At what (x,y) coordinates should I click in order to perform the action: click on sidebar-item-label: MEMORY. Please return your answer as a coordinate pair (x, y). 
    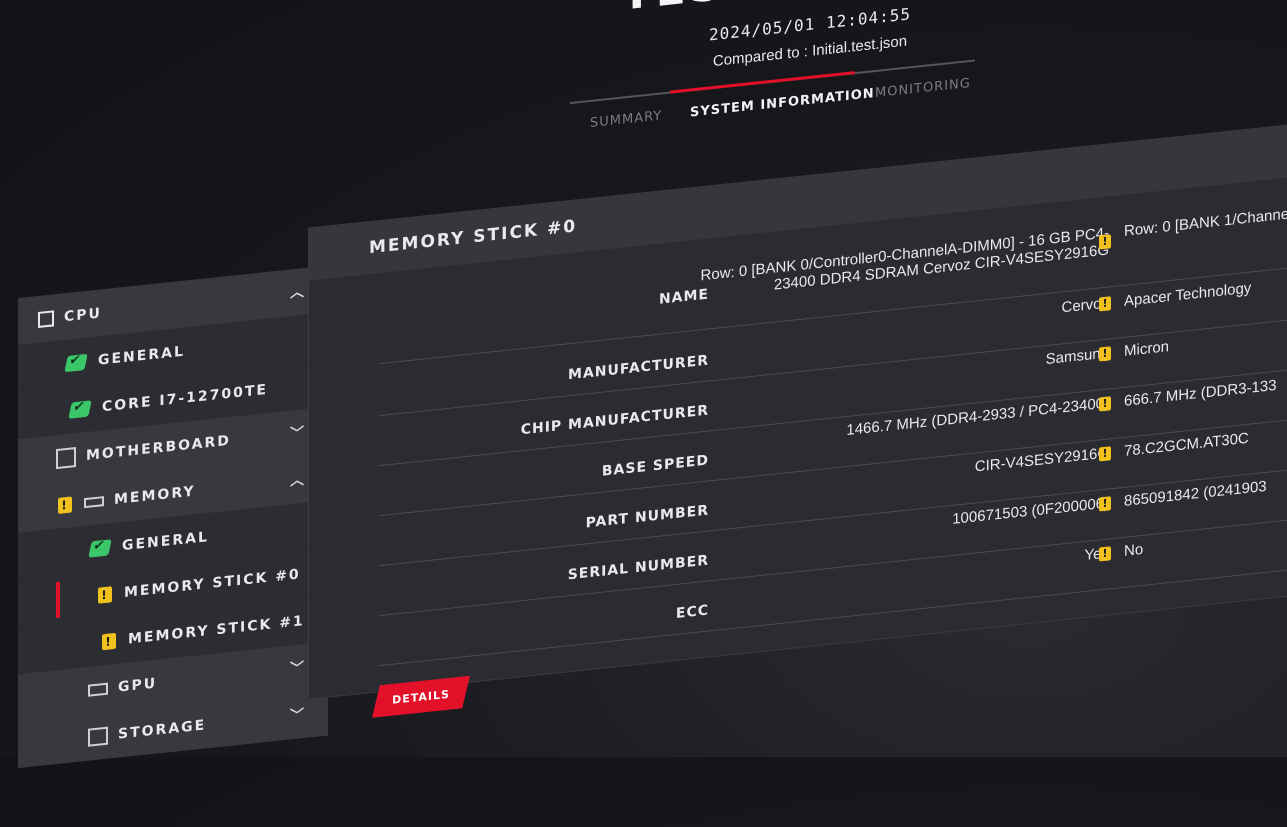
    Looking at the image, I should click on (155, 495).